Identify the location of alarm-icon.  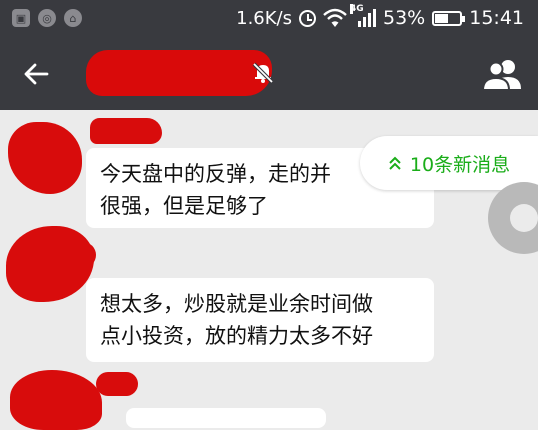
(307, 18).